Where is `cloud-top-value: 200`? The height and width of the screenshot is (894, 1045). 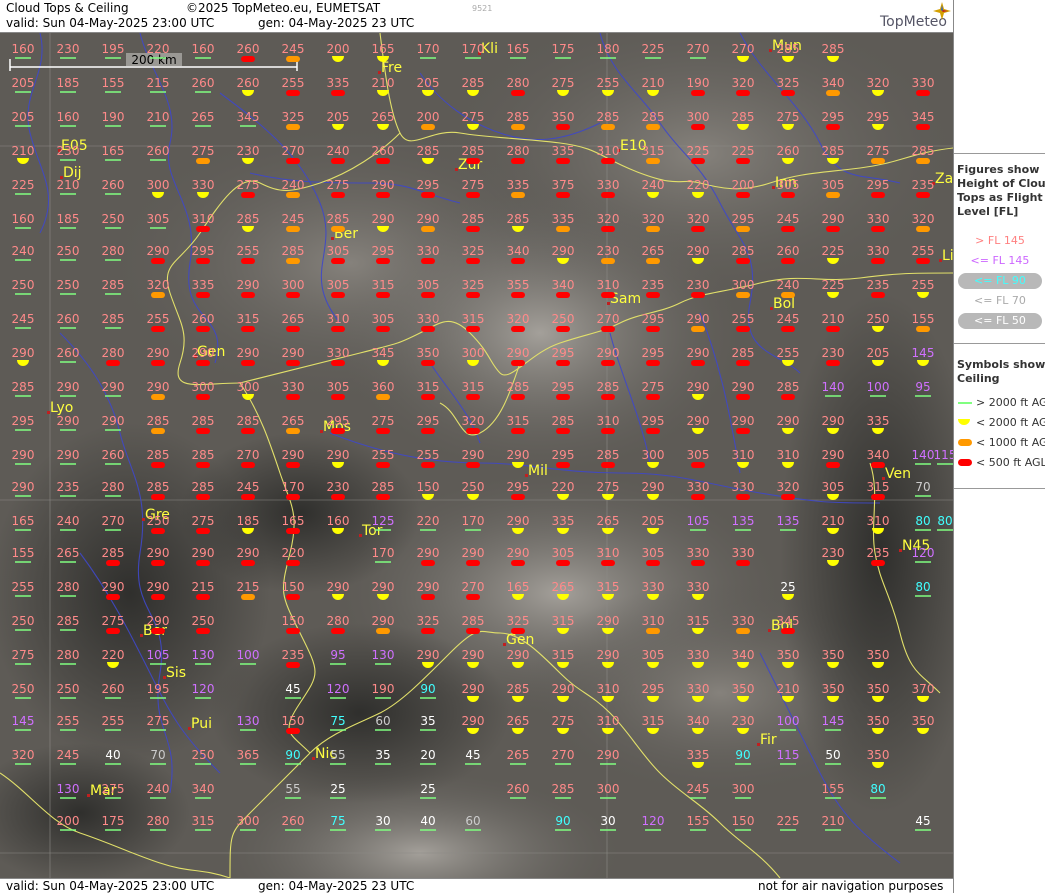
cloud-top-value: 200 is located at coordinates (743, 185).